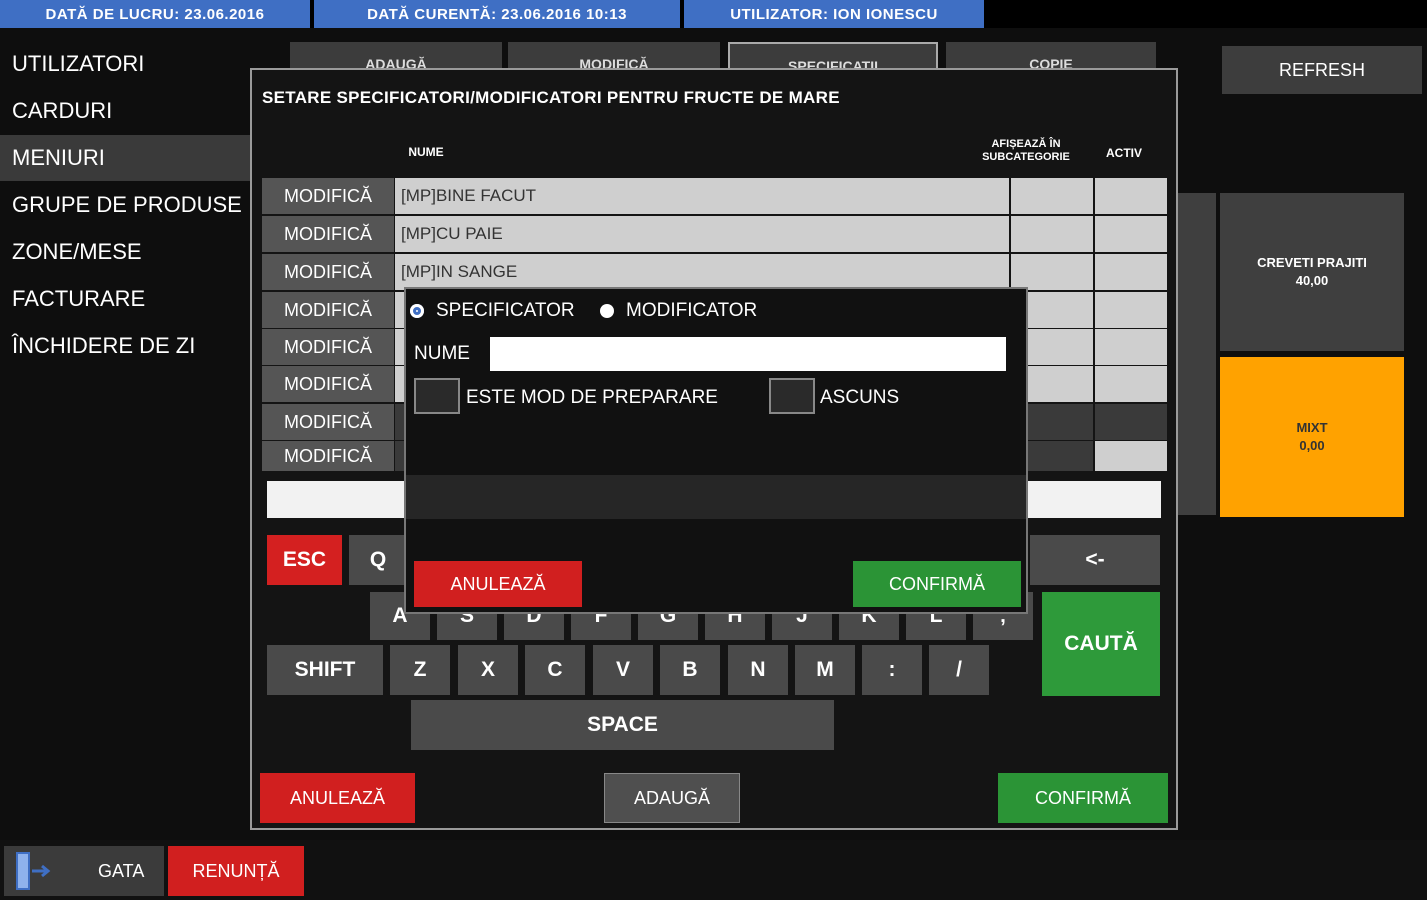 The image size is (1427, 900). I want to click on sidebar-item-zones-tables: ZONE/MESE, so click(126, 252).